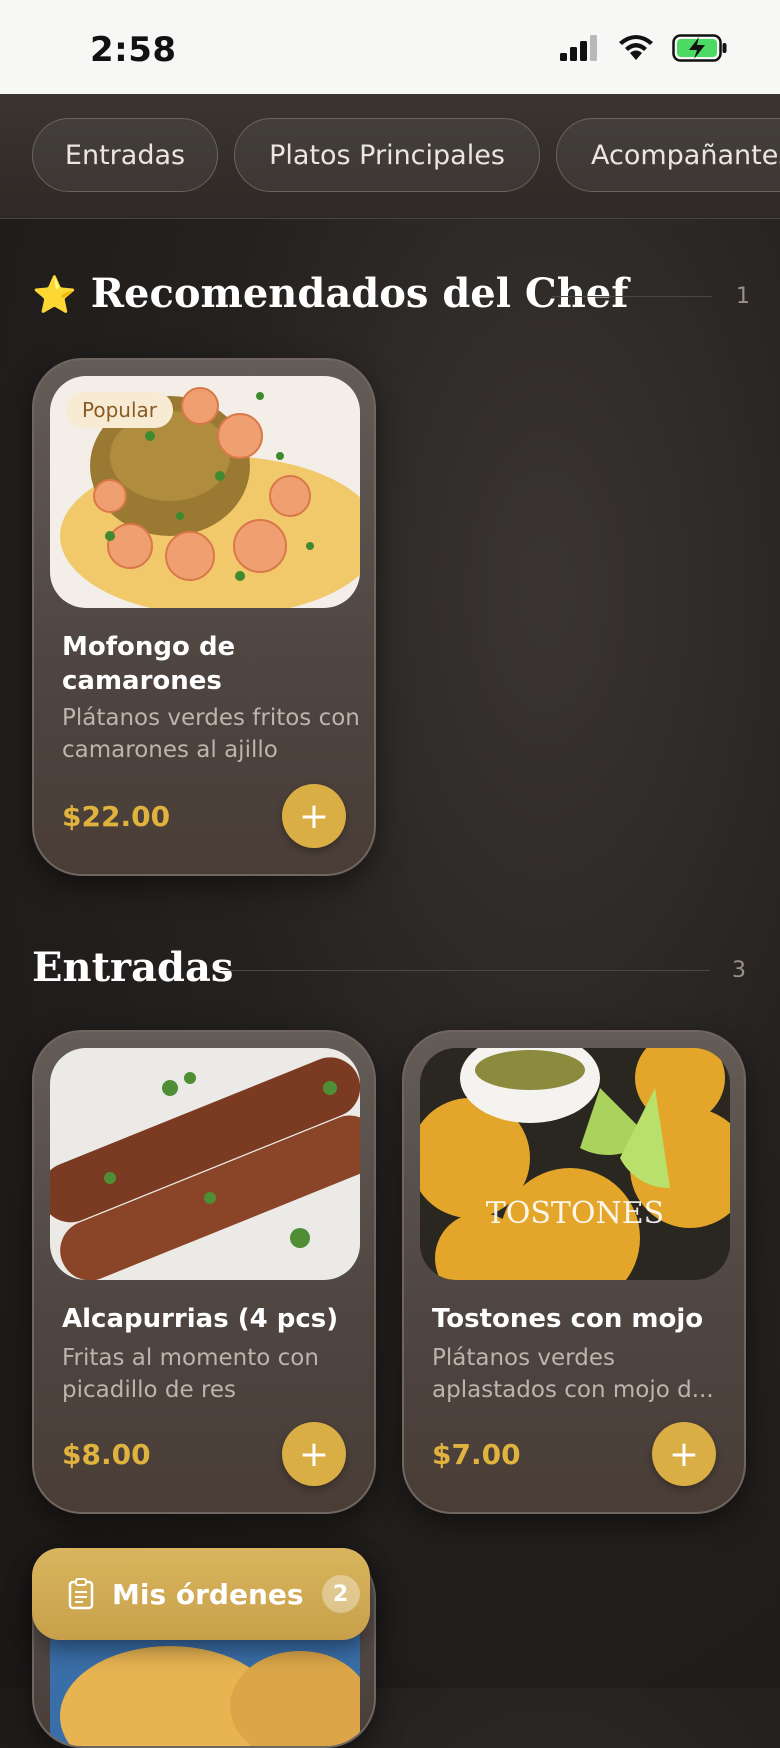  Describe the element at coordinates (476, 1454) in the screenshot. I see `dish-price: $7.00` at that location.